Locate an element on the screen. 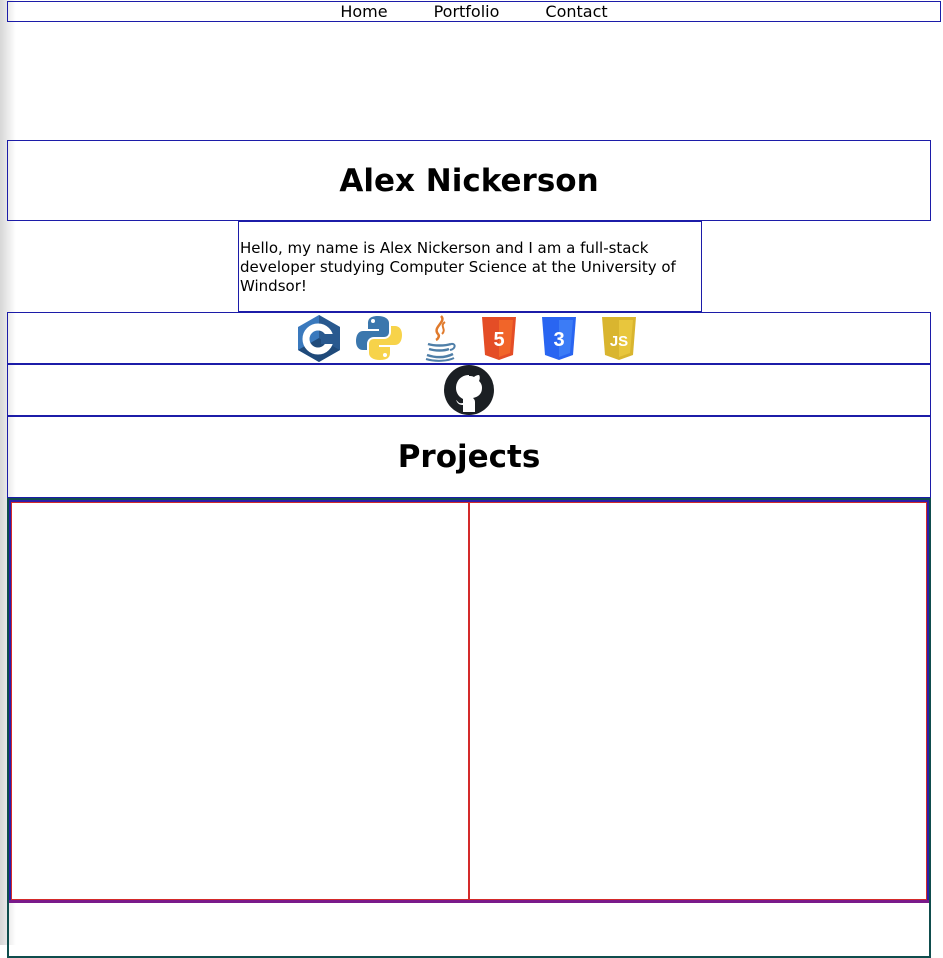 This screenshot has width=943, height=958. nav-portfolio-link: Portfolio is located at coordinates (467, 11).